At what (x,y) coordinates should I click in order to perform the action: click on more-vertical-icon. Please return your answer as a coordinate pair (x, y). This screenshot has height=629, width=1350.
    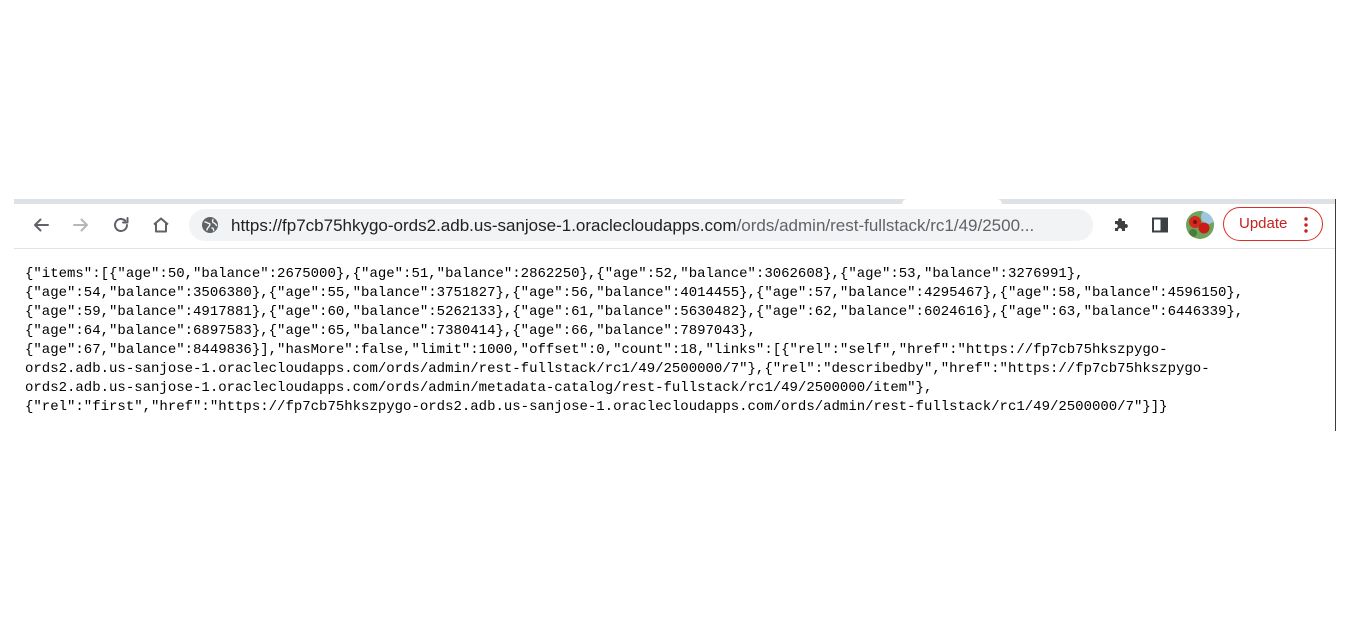
    Looking at the image, I should click on (1306, 225).